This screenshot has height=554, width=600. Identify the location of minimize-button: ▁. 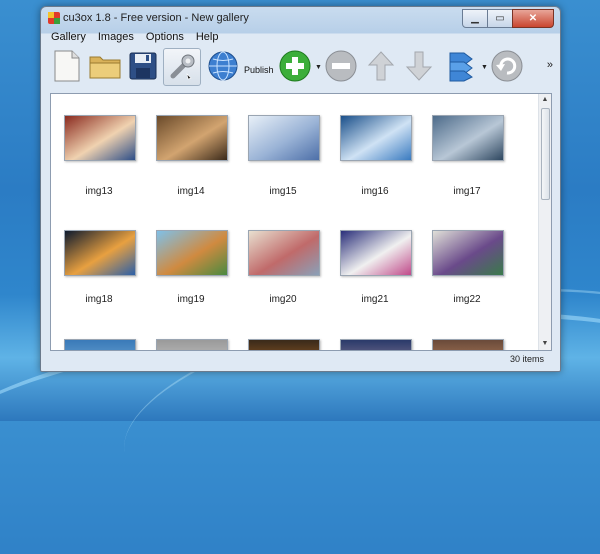
(475, 18).